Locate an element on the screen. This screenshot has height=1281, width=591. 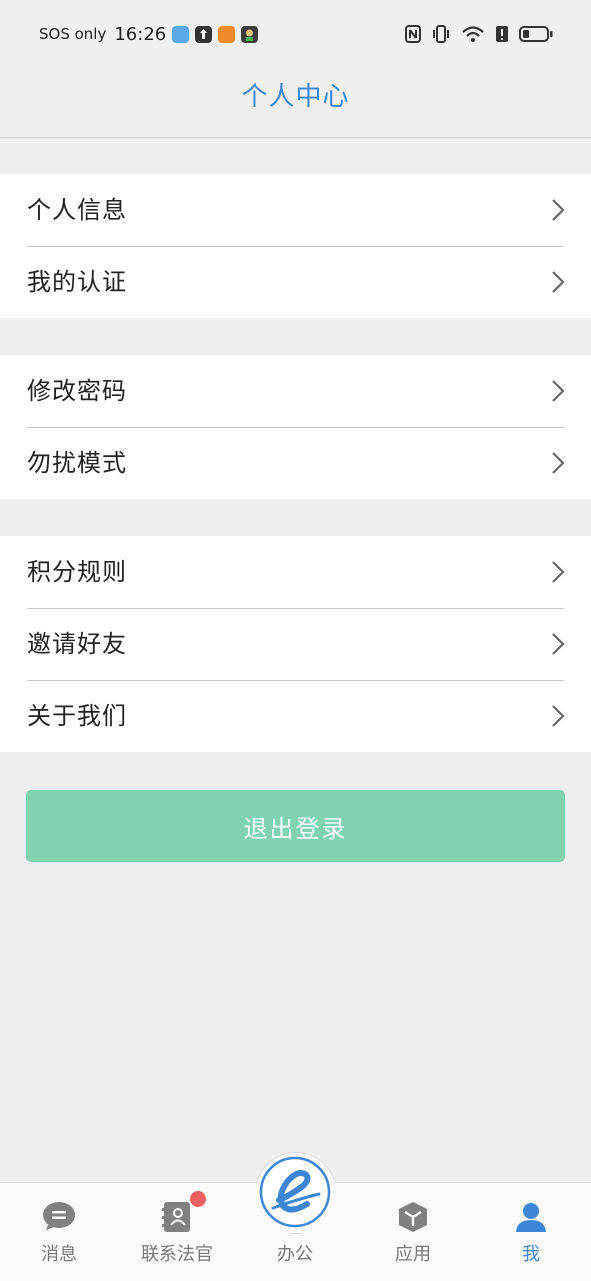
menu-item-label: 邀请好友 is located at coordinates (77, 644).